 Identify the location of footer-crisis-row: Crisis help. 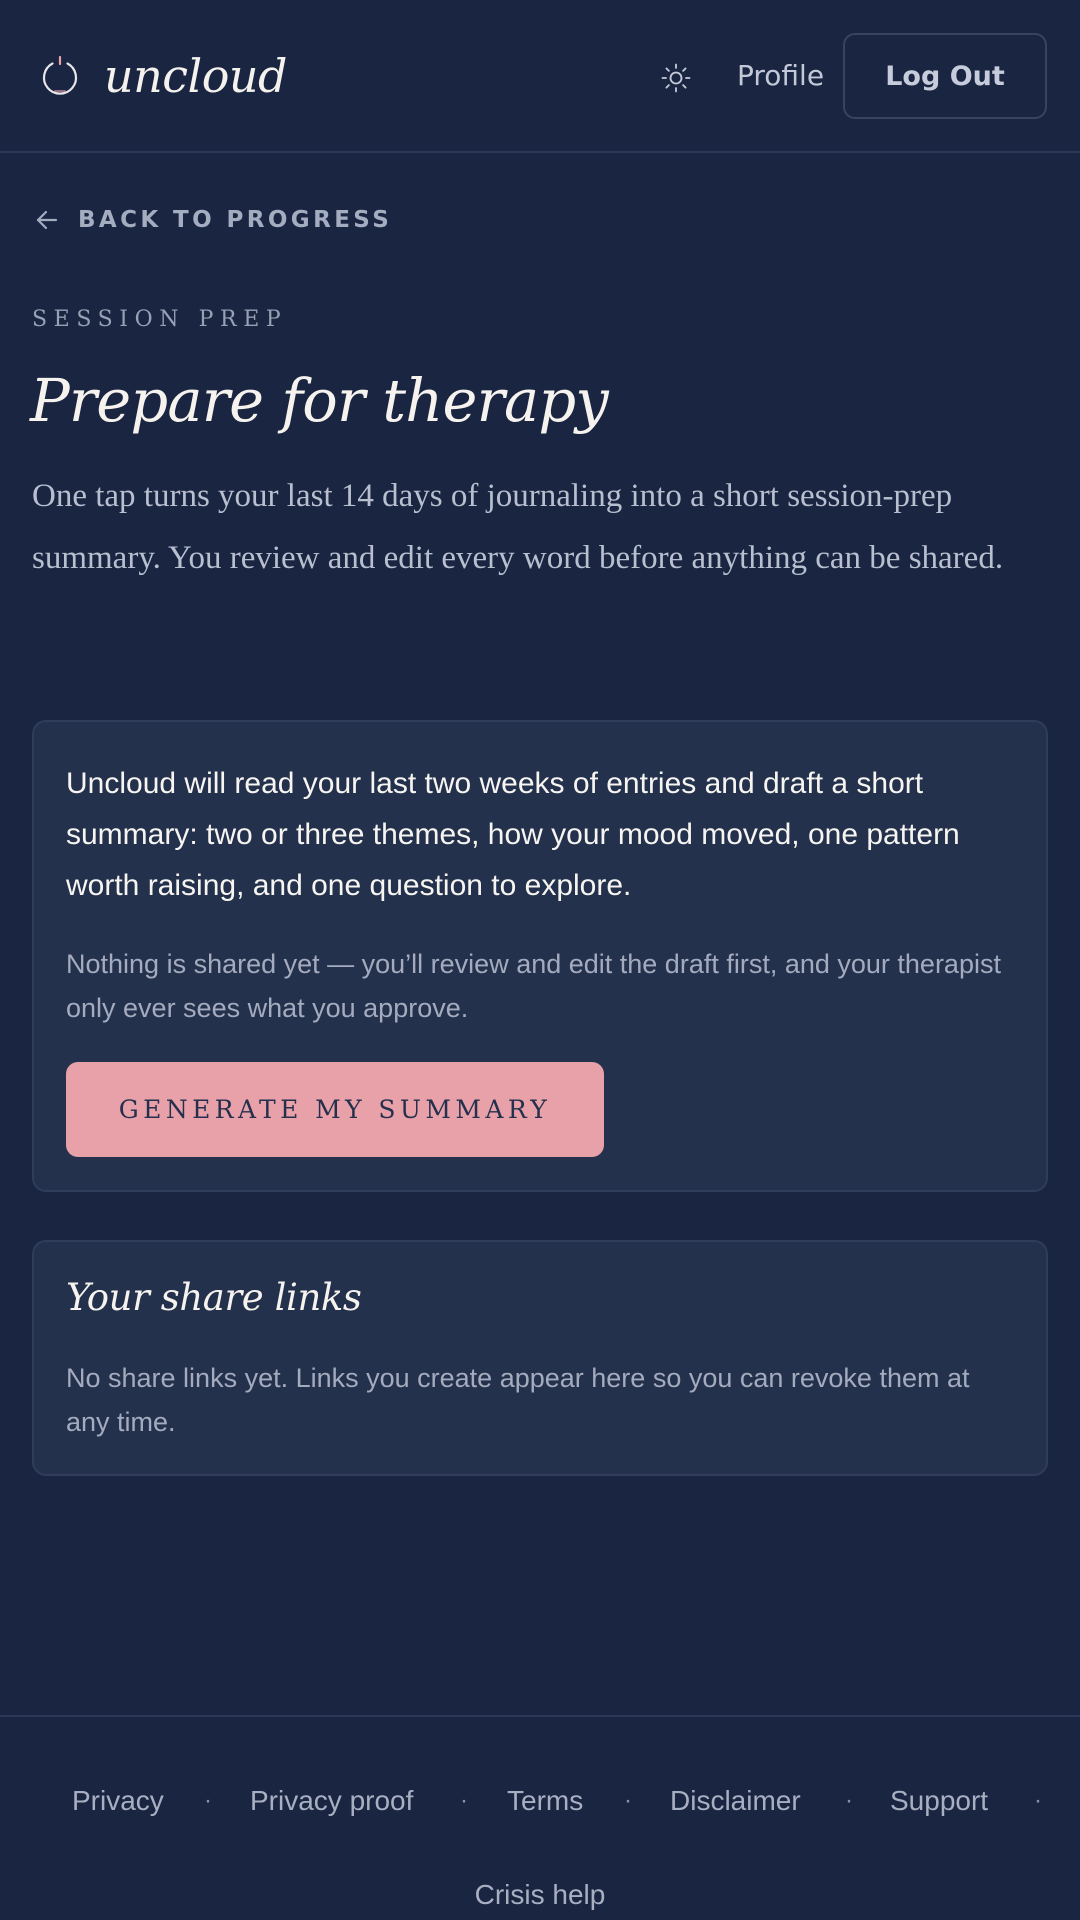
(540, 1895).